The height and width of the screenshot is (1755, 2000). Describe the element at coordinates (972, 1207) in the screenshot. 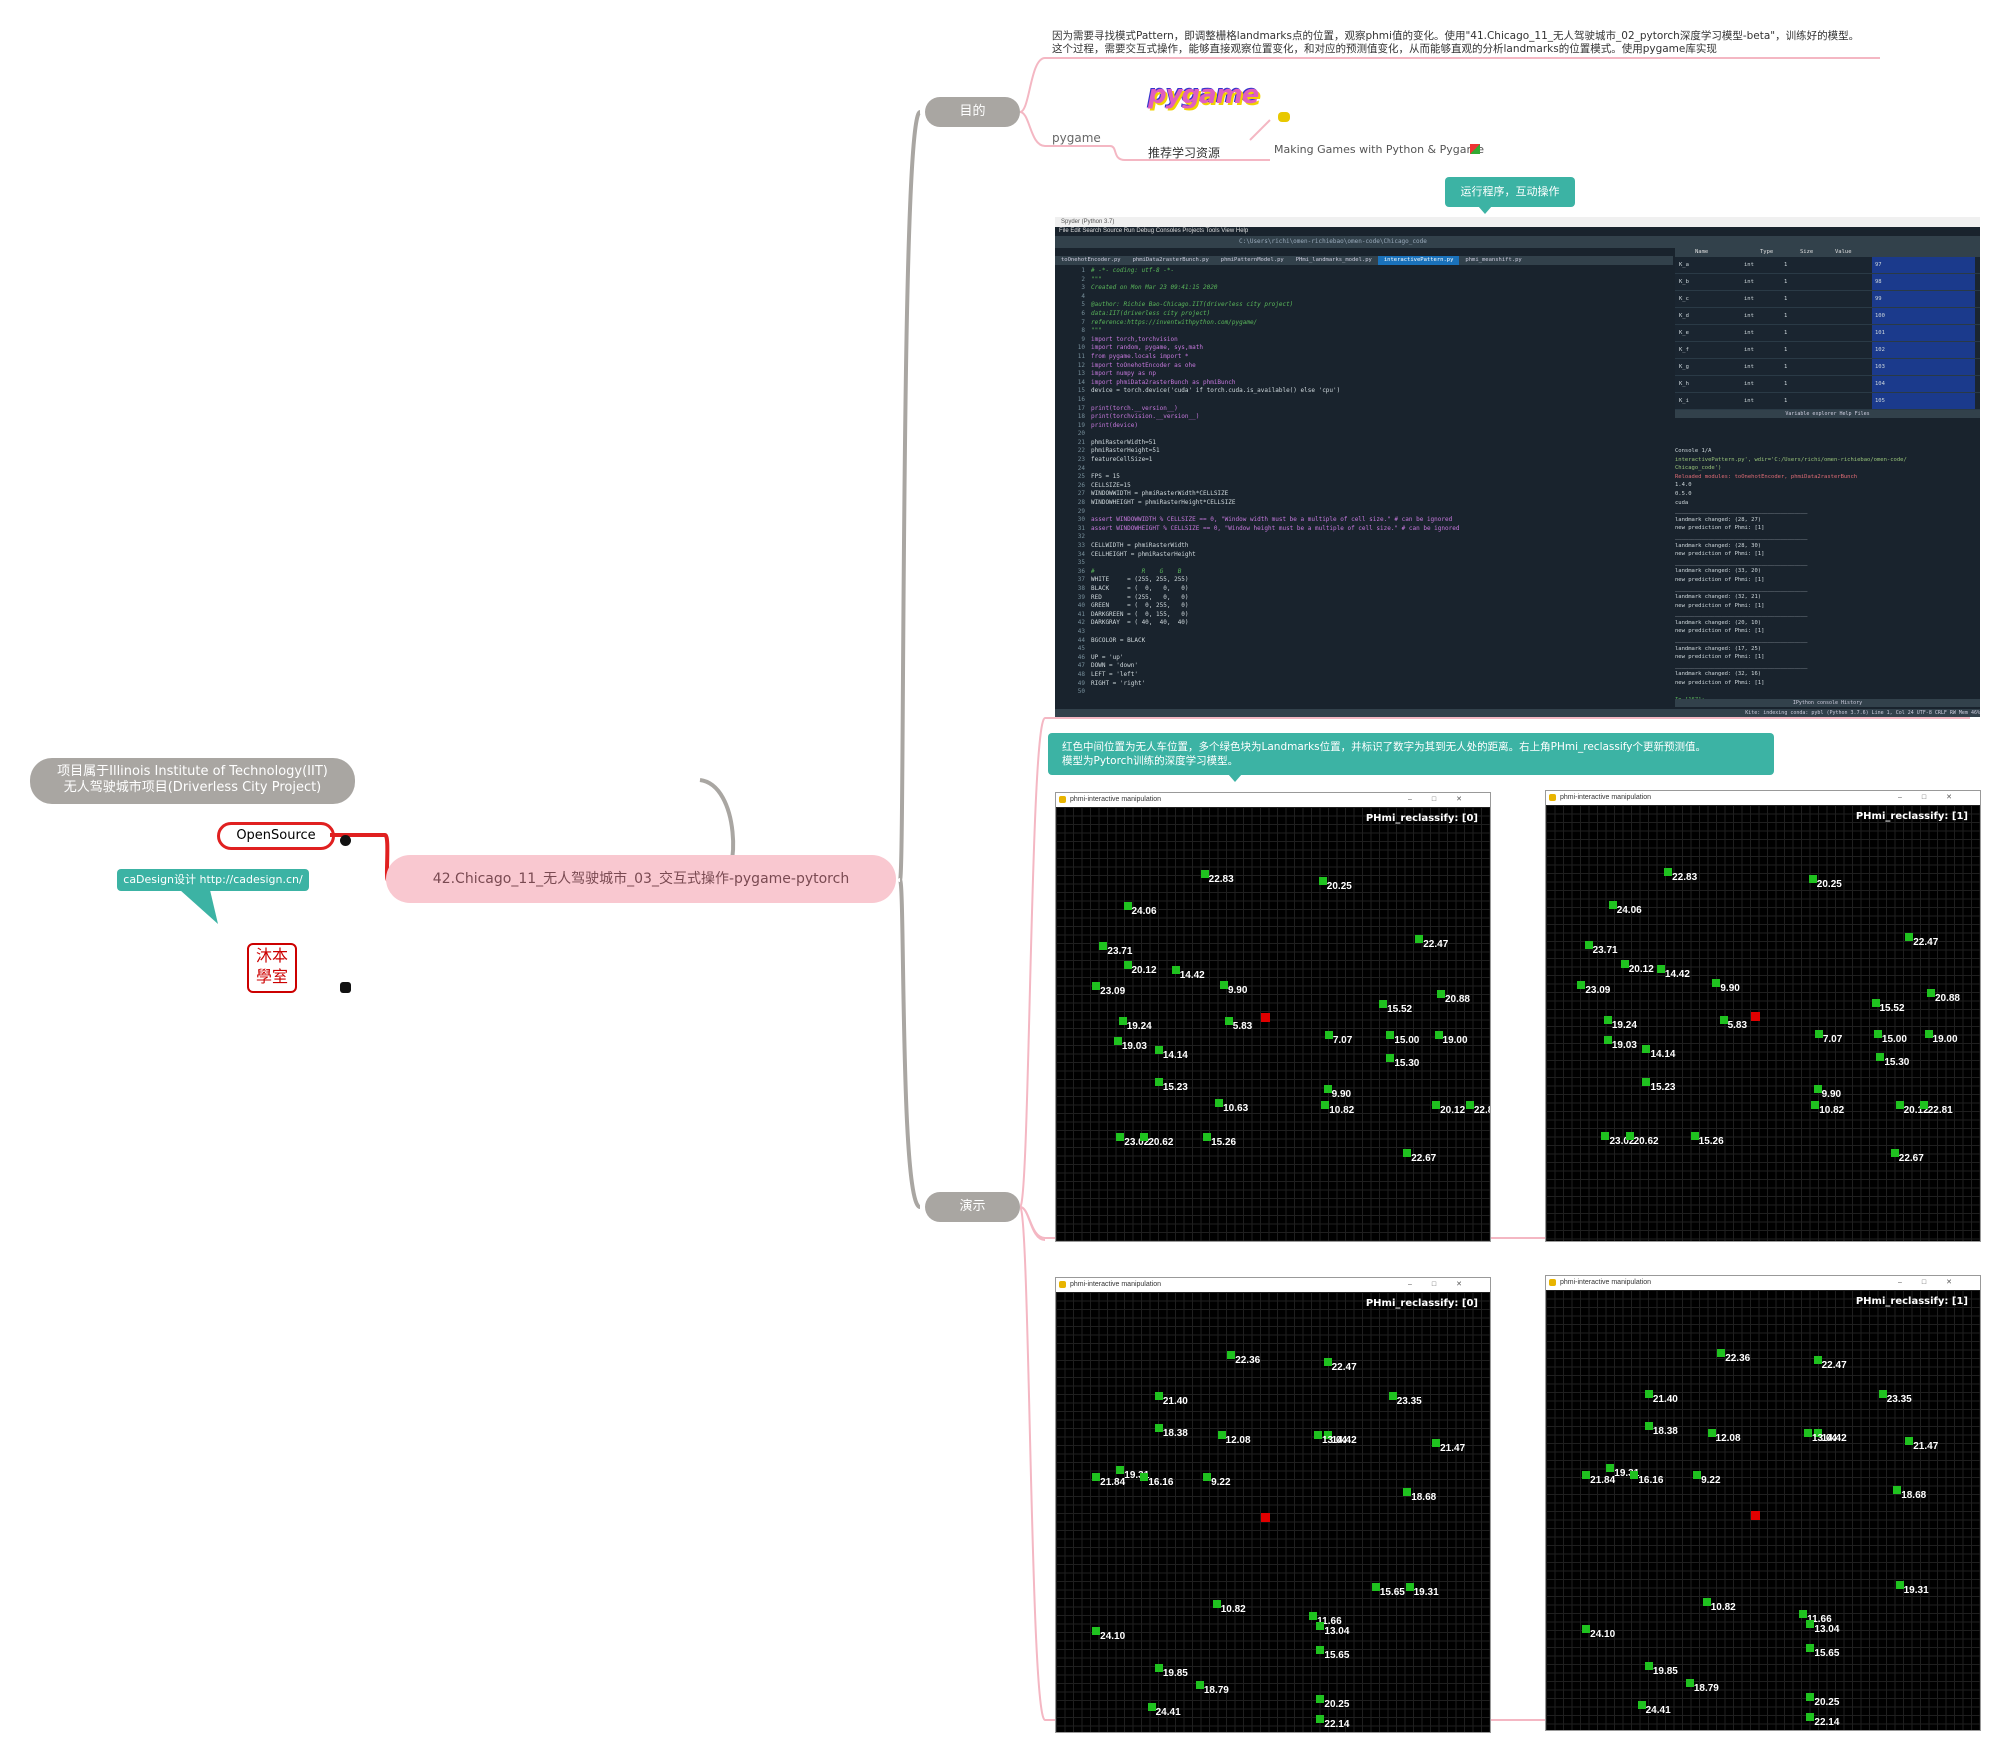

I see `demo-node: 演示` at that location.